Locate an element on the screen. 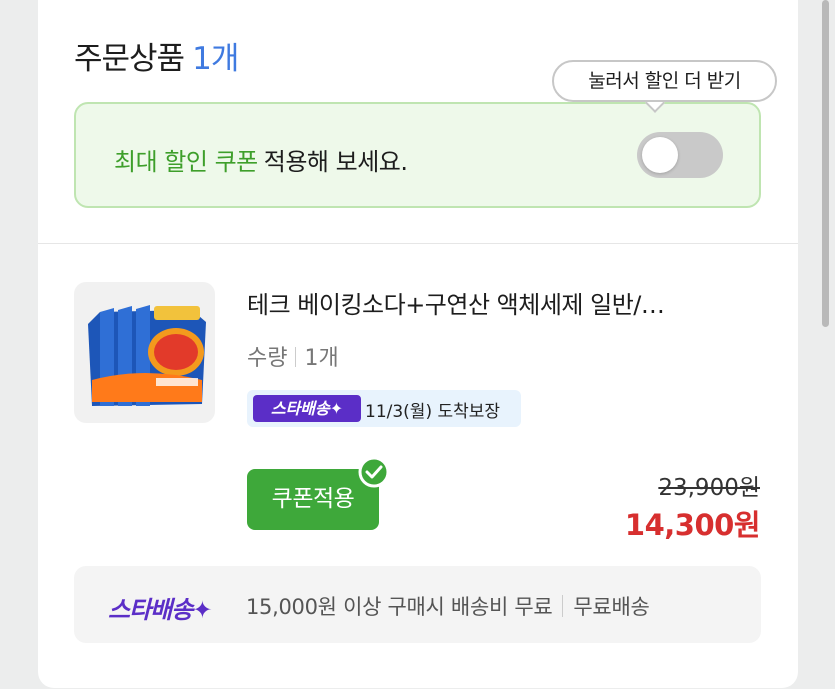 Image resolution: width=835 pixels, height=689 pixels. delivery-date: 11/3(월) 도착보장 is located at coordinates (433, 412).